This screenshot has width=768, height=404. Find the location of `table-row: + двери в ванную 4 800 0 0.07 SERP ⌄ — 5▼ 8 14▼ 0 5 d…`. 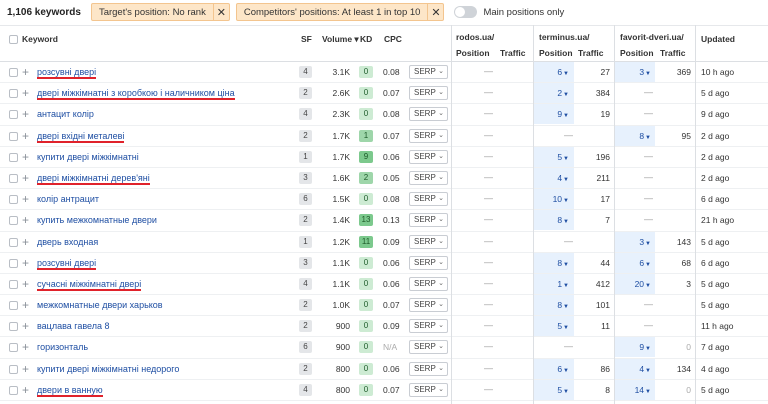

table-row: + двери в ванную 4 800 0 0.07 SERP ⌄ — 5▼ 8 14▼ 0 5 d… is located at coordinates (384, 390).